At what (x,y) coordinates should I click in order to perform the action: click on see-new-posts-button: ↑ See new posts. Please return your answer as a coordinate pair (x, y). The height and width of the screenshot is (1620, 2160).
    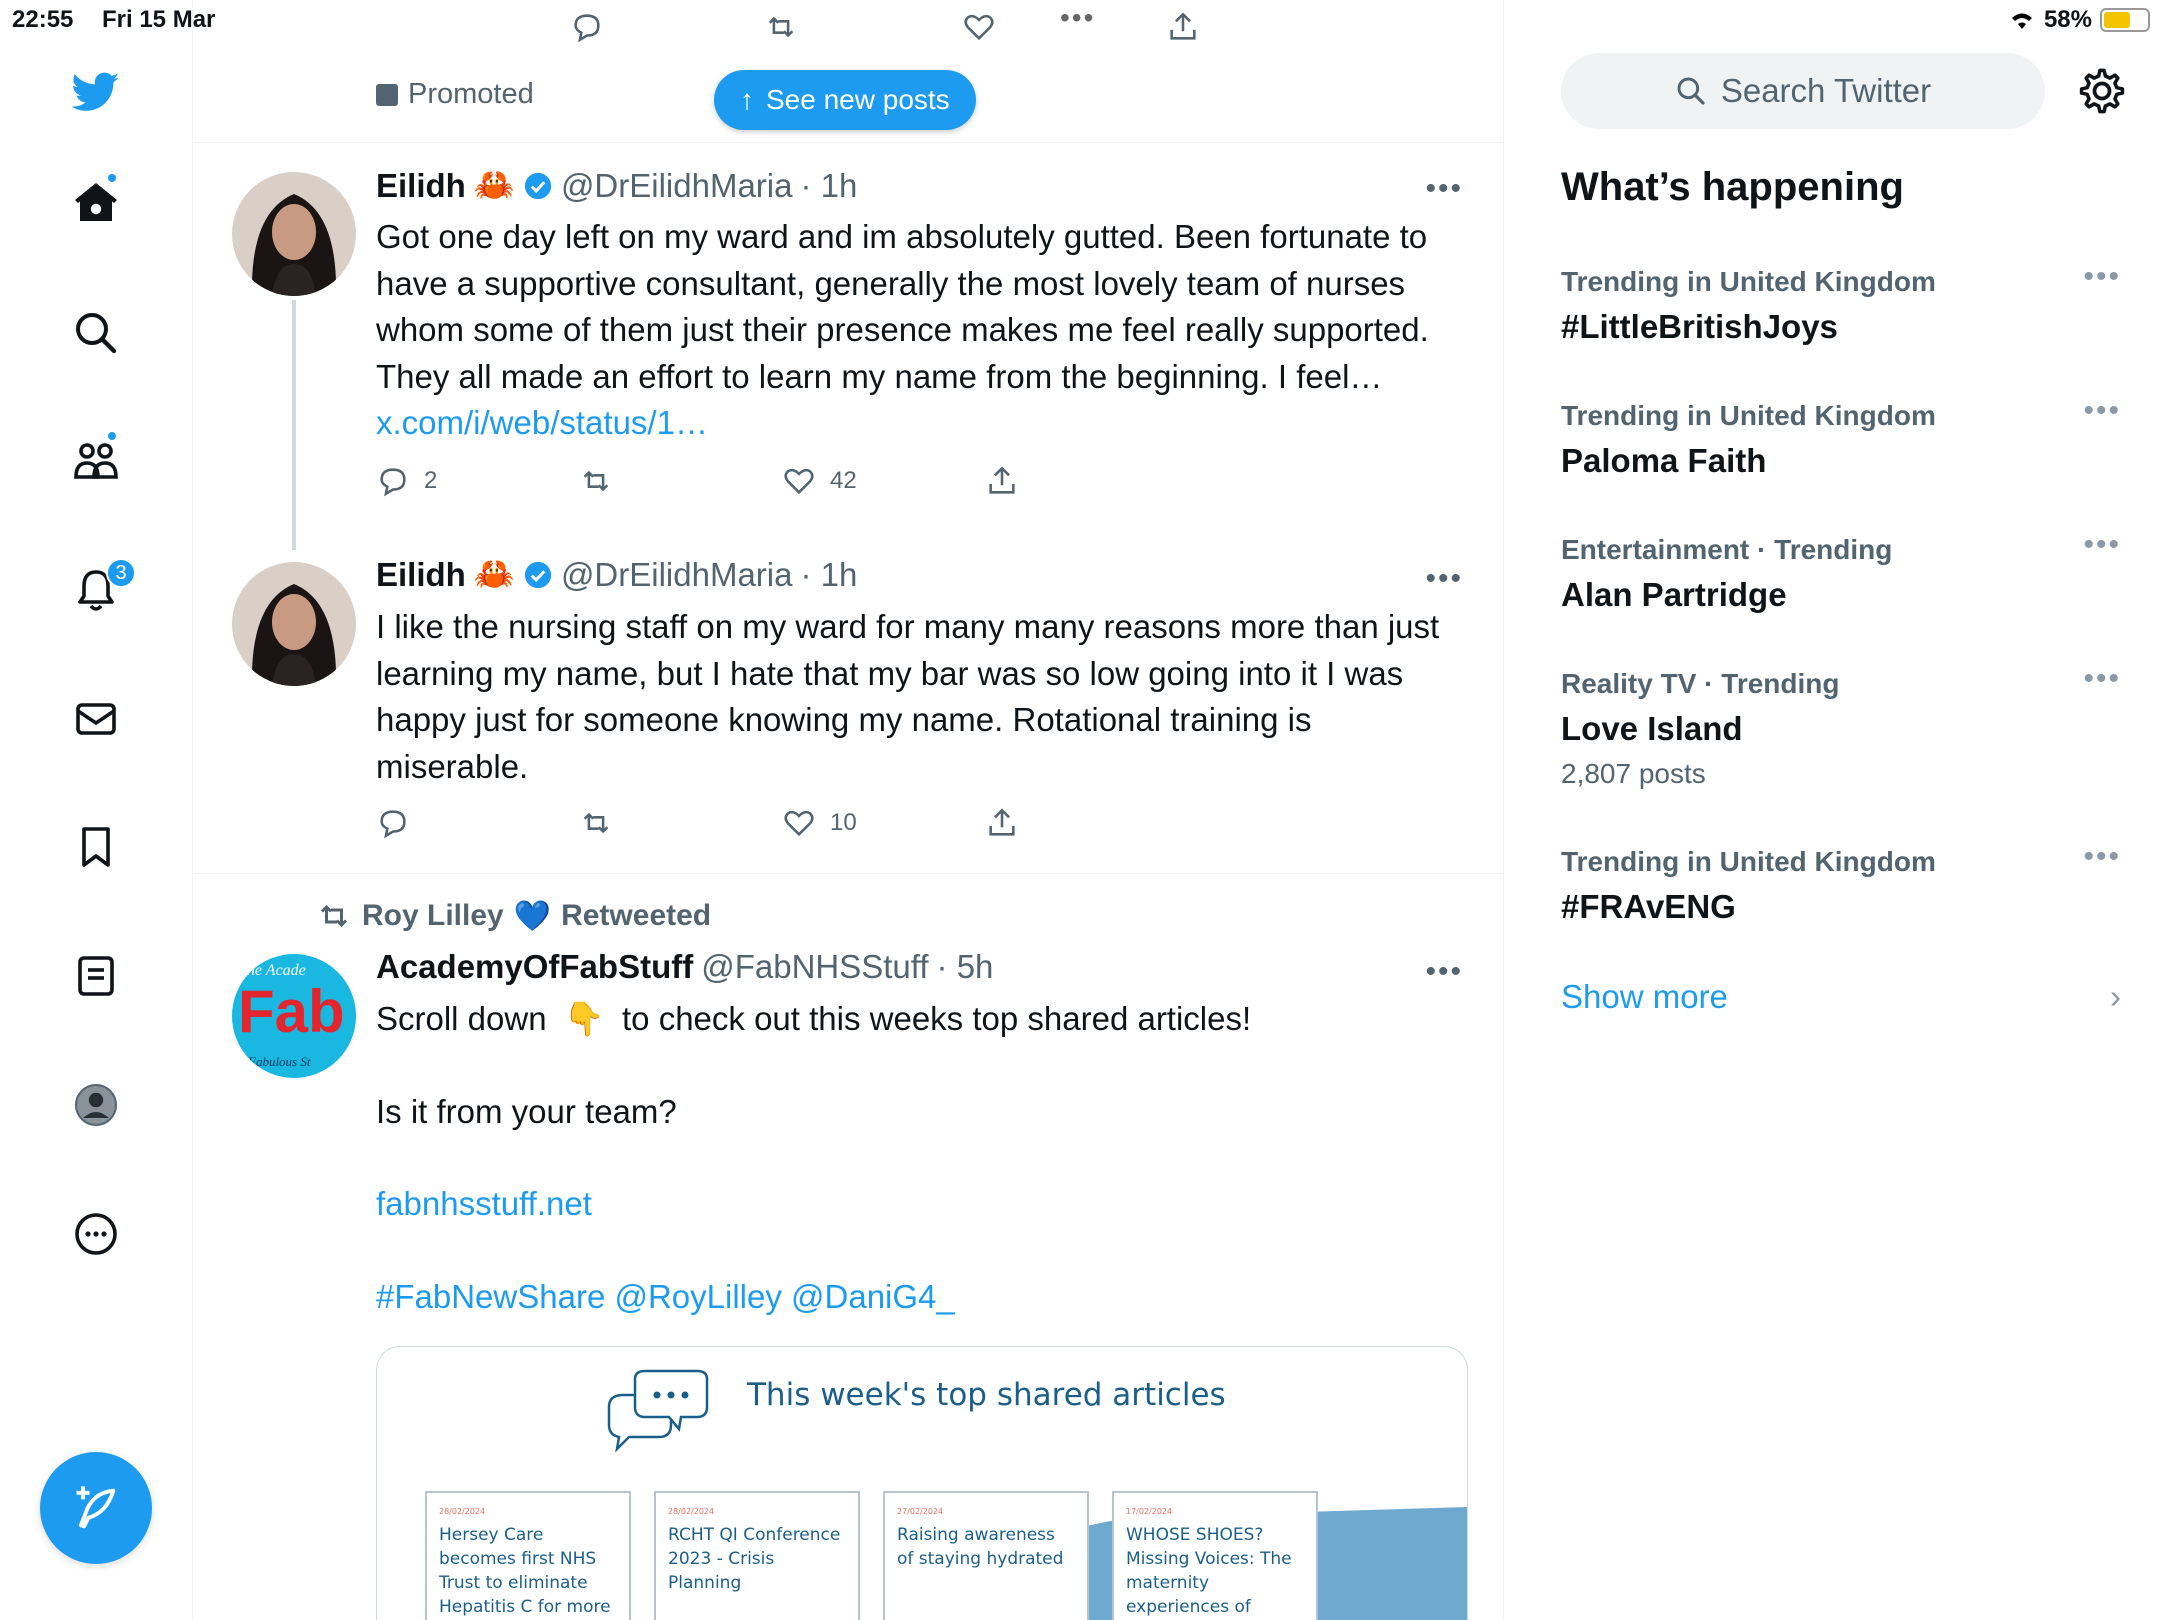
    Looking at the image, I should click on (845, 100).